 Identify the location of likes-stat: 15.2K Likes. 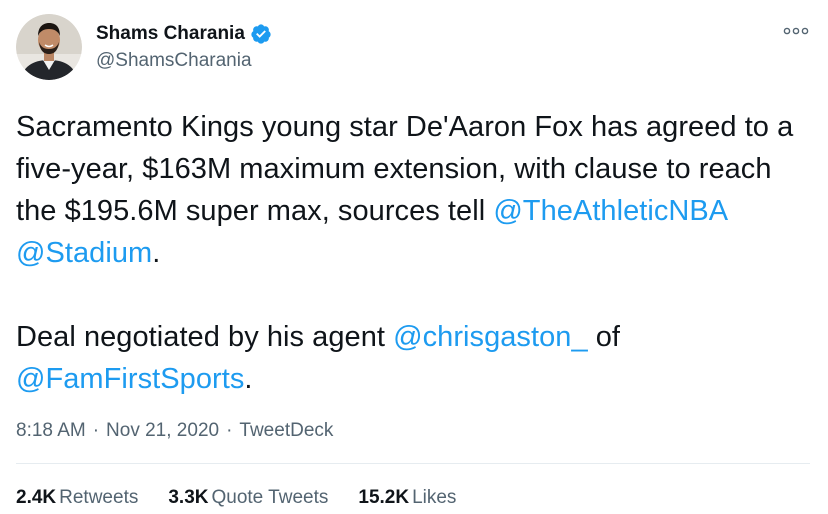
(407, 498).